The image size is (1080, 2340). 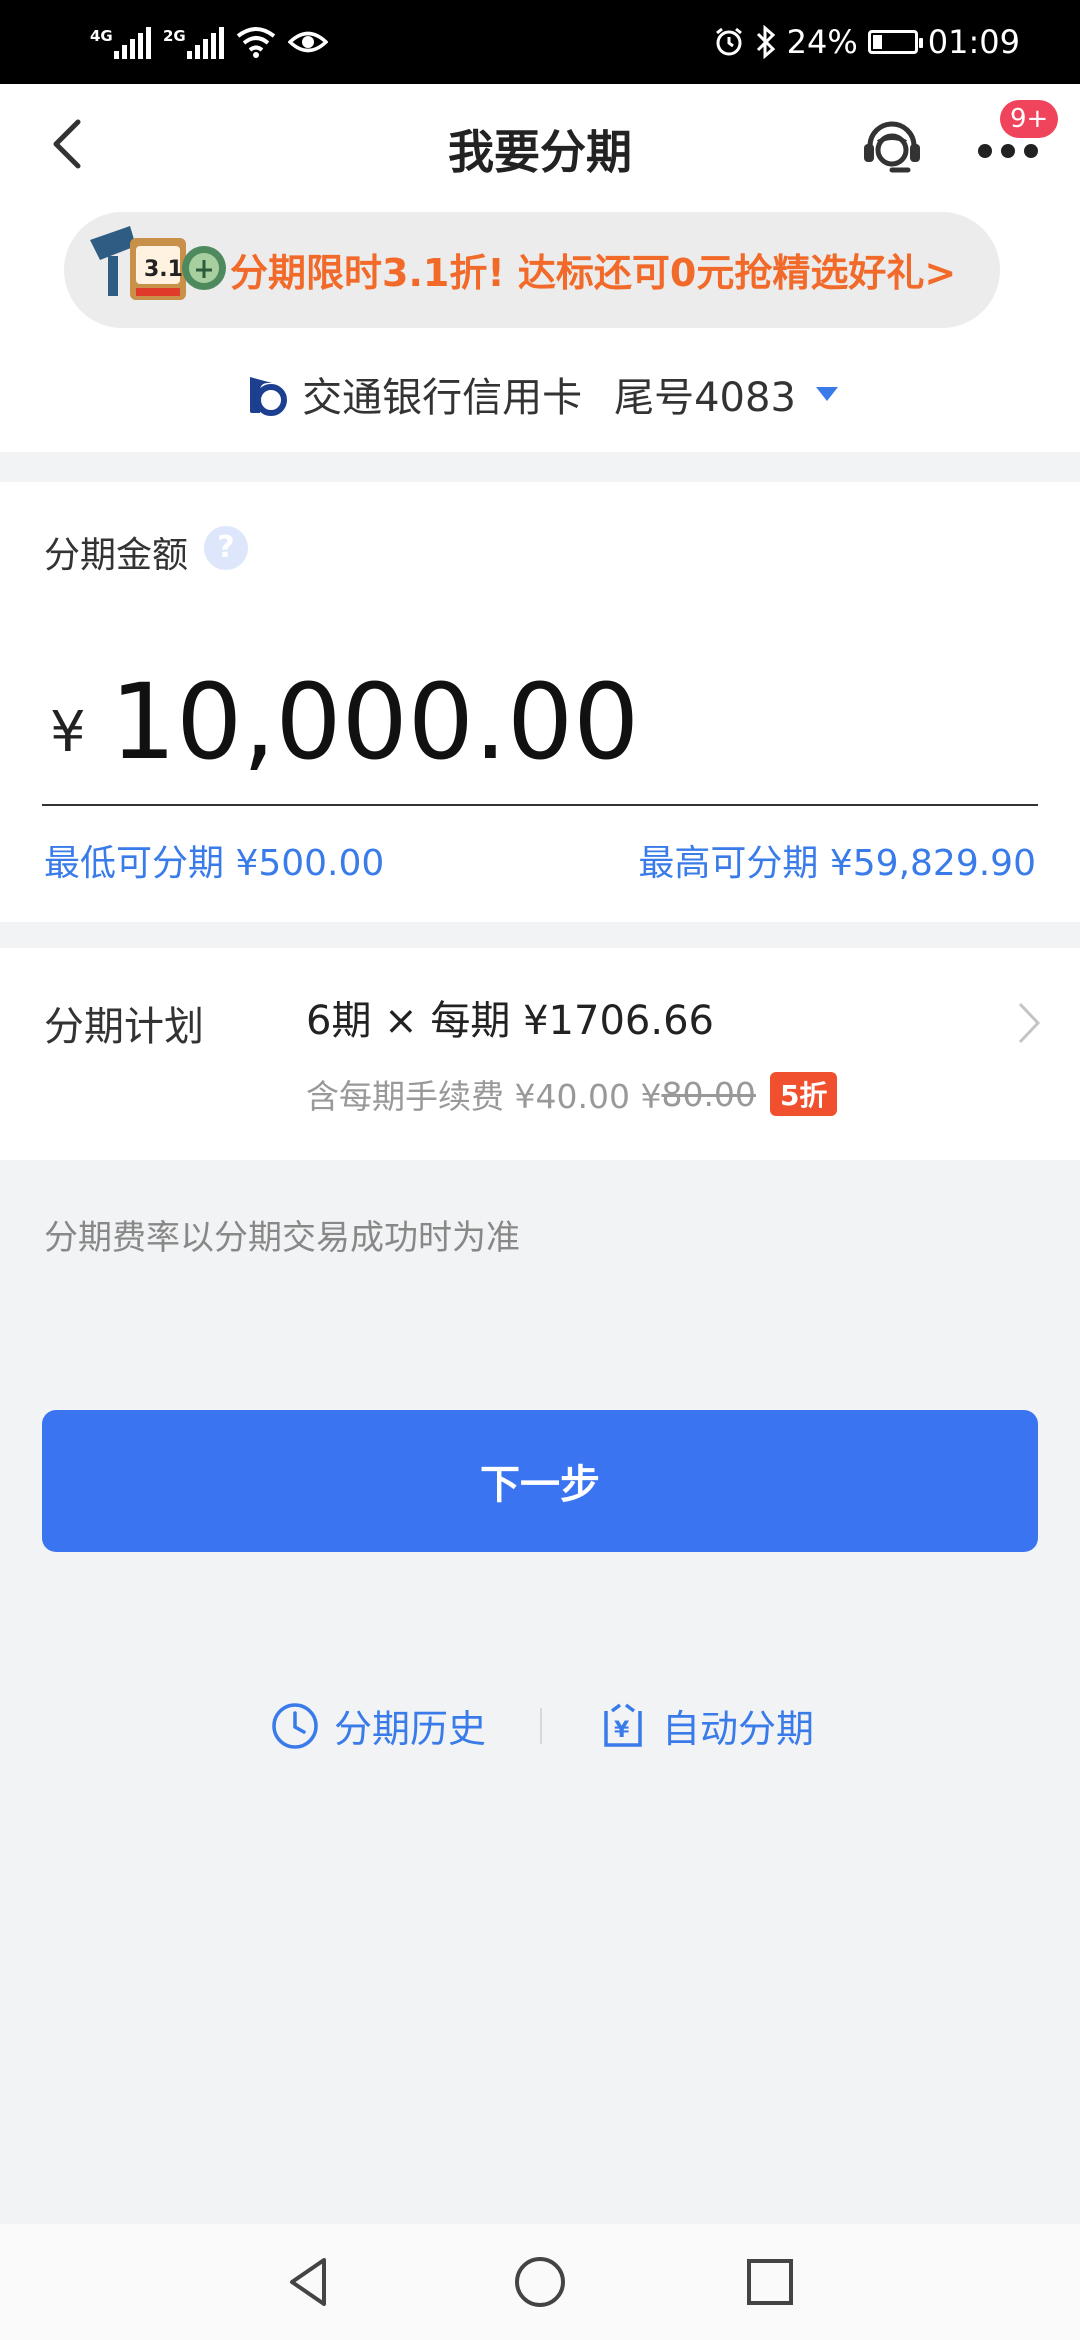 I want to click on rate-note: 分期费率以分期交易成功时为准, so click(x=282, y=1238).